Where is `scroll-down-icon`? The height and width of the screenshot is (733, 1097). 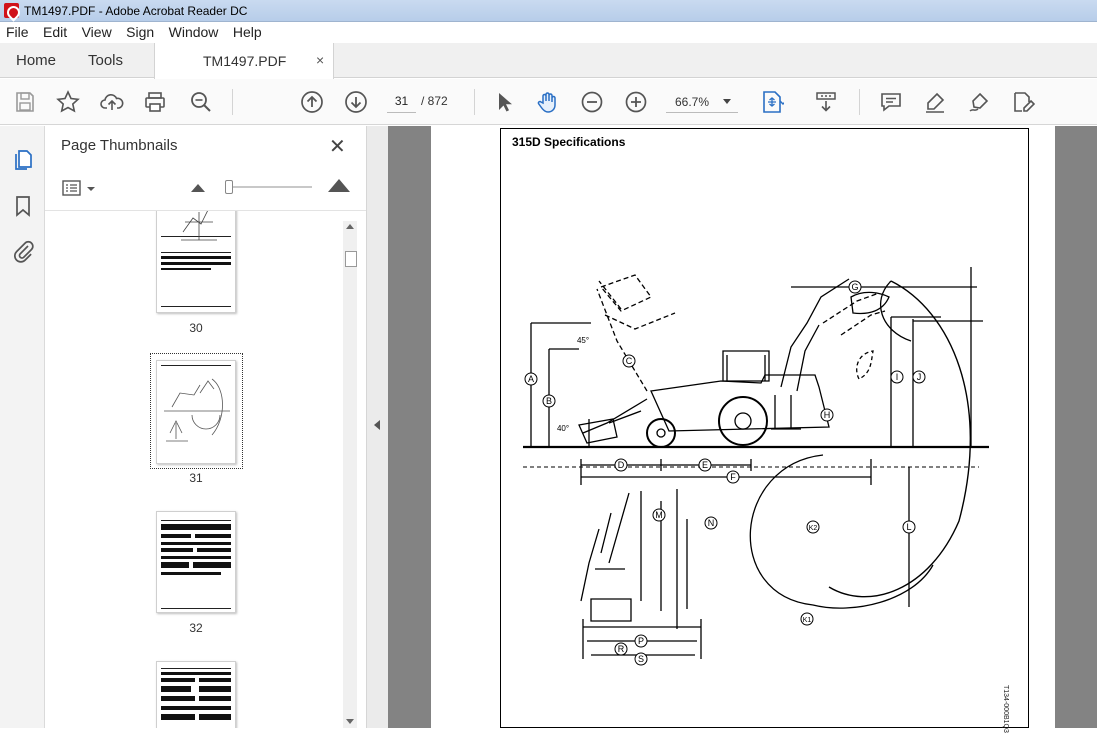
scroll-down-icon is located at coordinates (350, 721).